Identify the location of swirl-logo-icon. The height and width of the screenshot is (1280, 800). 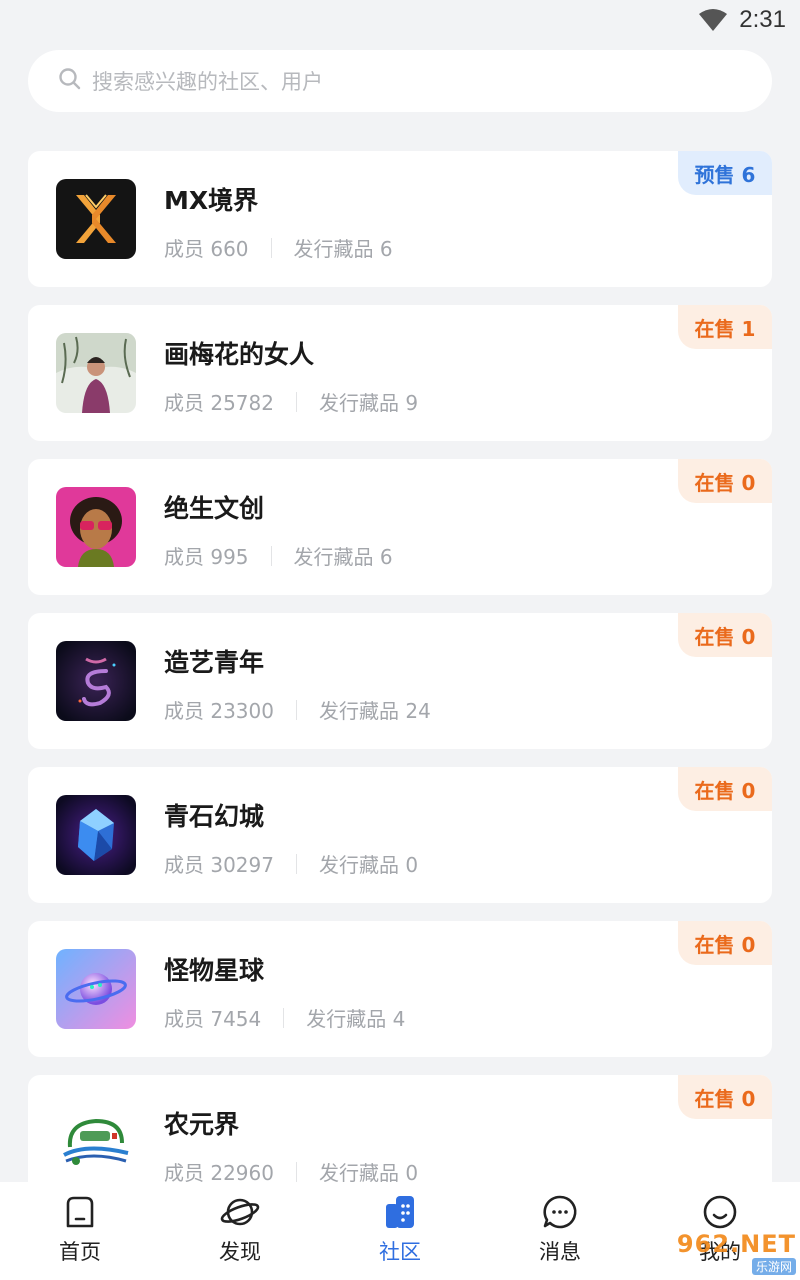
(96, 681).